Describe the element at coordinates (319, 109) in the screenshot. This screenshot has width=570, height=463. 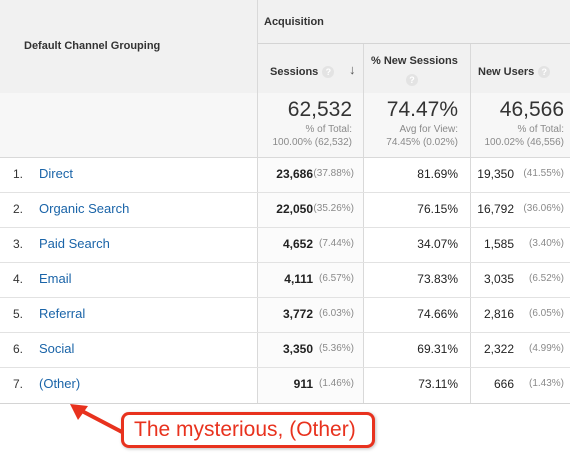
I see `total-sessions: 62,532` at that location.